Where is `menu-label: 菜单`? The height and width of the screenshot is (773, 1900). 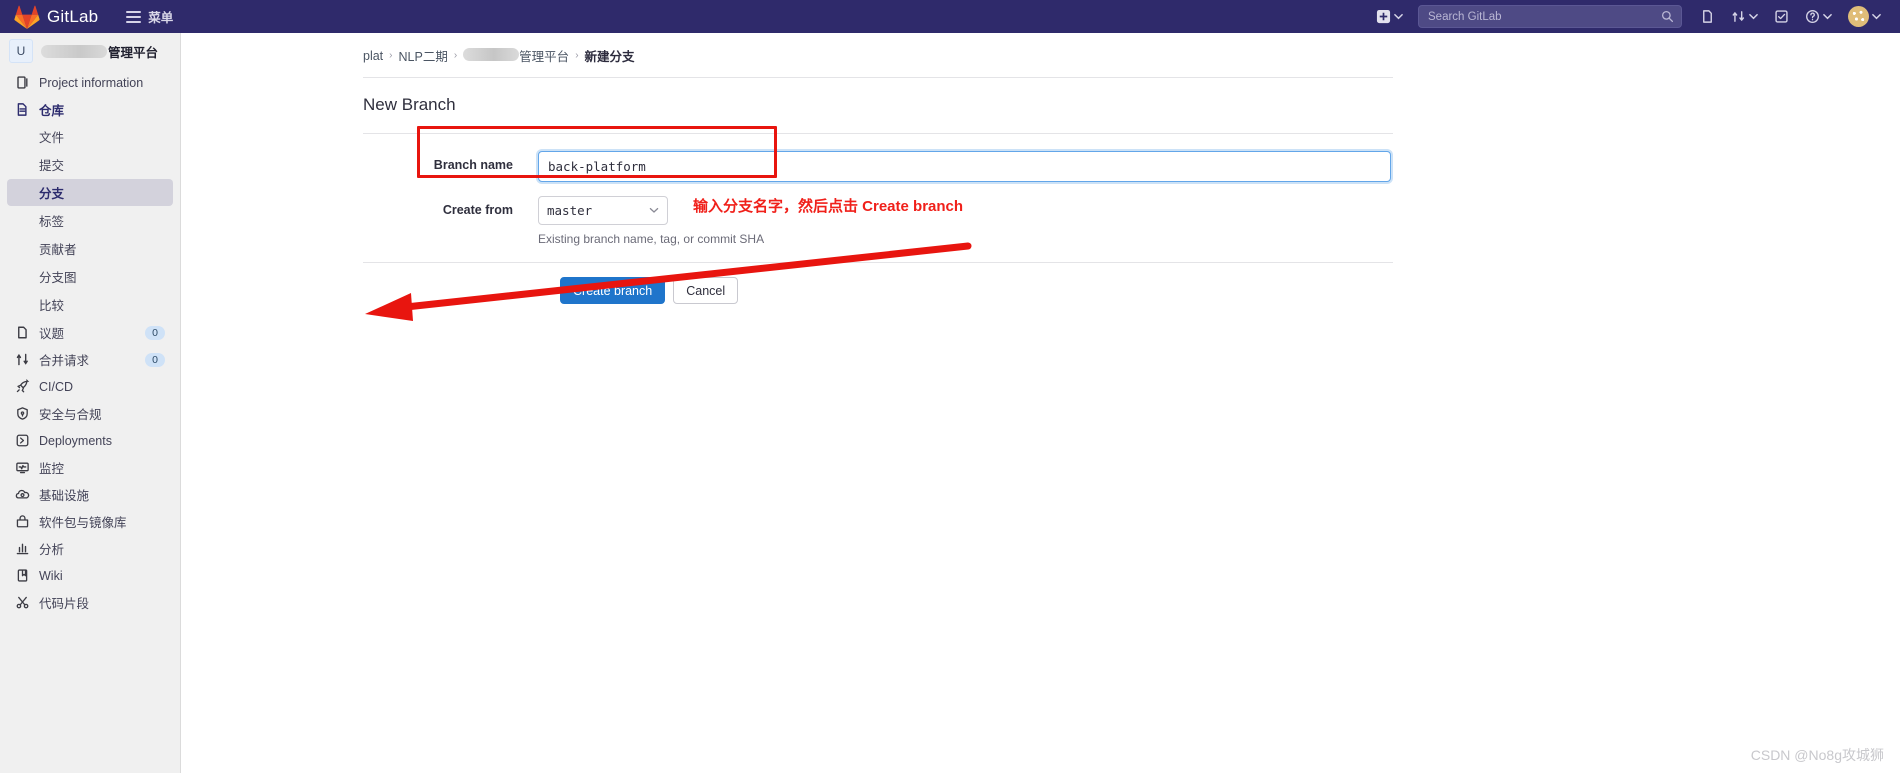
menu-label: 菜单 is located at coordinates (161, 18).